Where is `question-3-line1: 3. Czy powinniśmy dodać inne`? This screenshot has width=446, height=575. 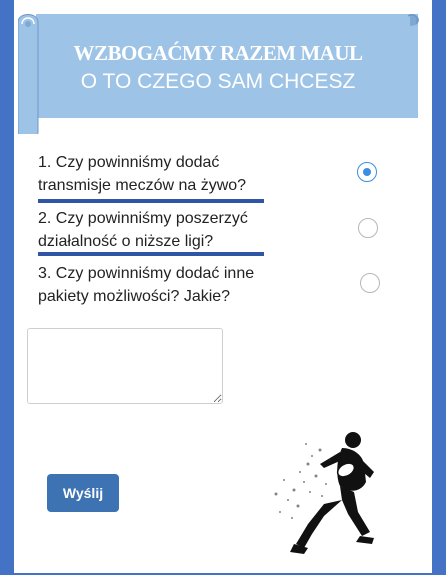
question-3-line1: 3. Czy powinniśmy dodać inne is located at coordinates (146, 273).